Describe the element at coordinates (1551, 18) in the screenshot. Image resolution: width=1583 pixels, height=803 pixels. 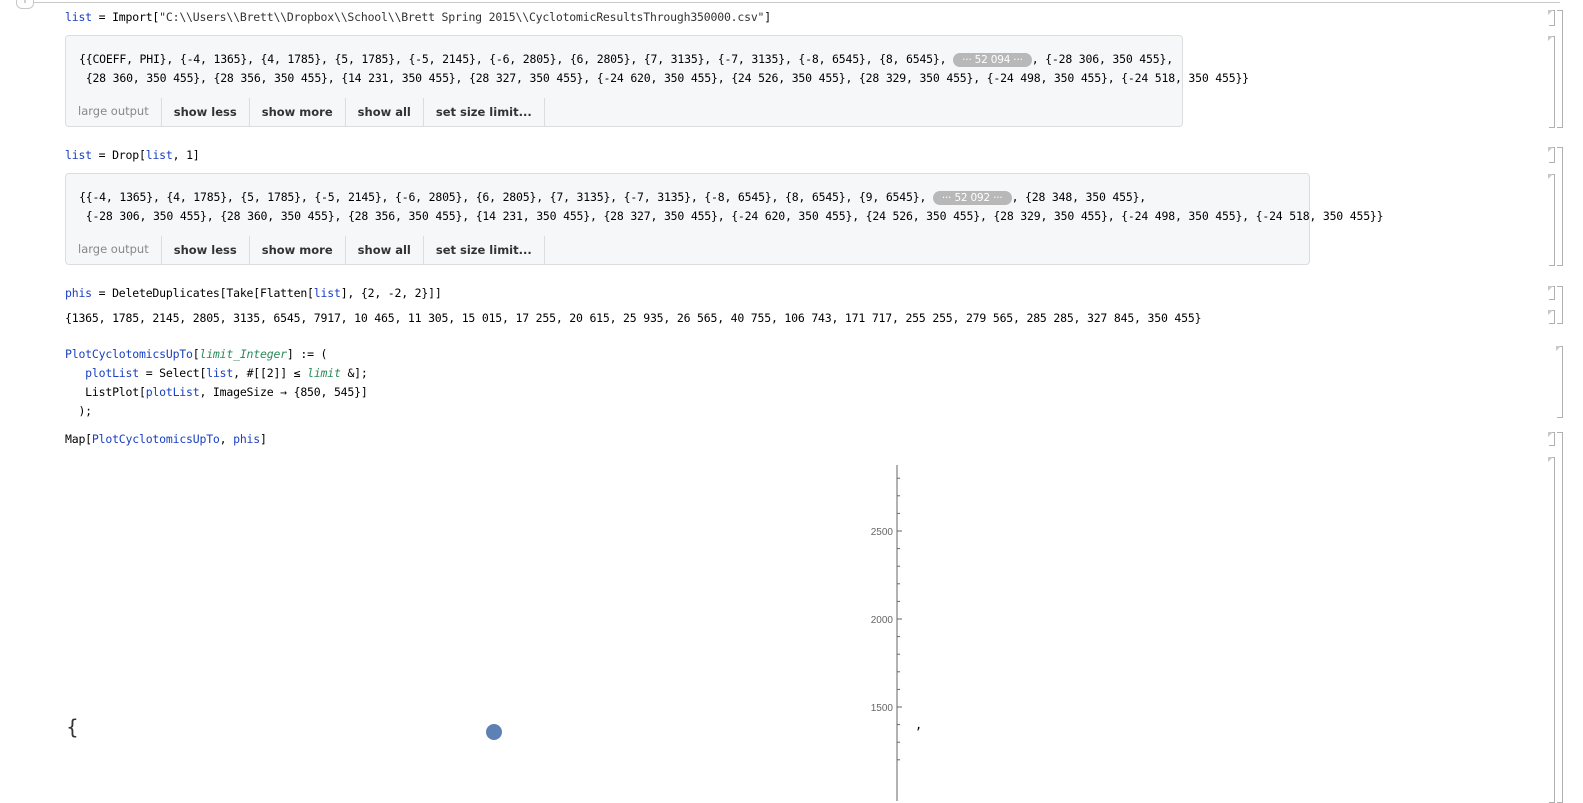
I see `cell-bracket-1-input` at that location.